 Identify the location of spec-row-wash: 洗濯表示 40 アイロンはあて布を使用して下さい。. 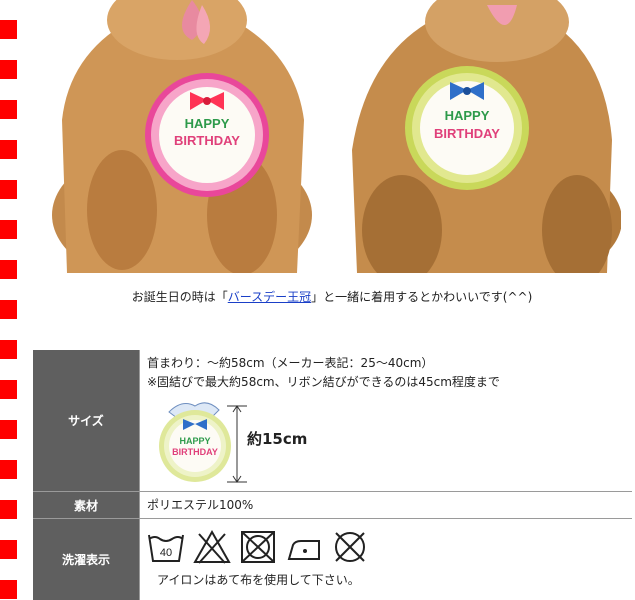
(332, 559).